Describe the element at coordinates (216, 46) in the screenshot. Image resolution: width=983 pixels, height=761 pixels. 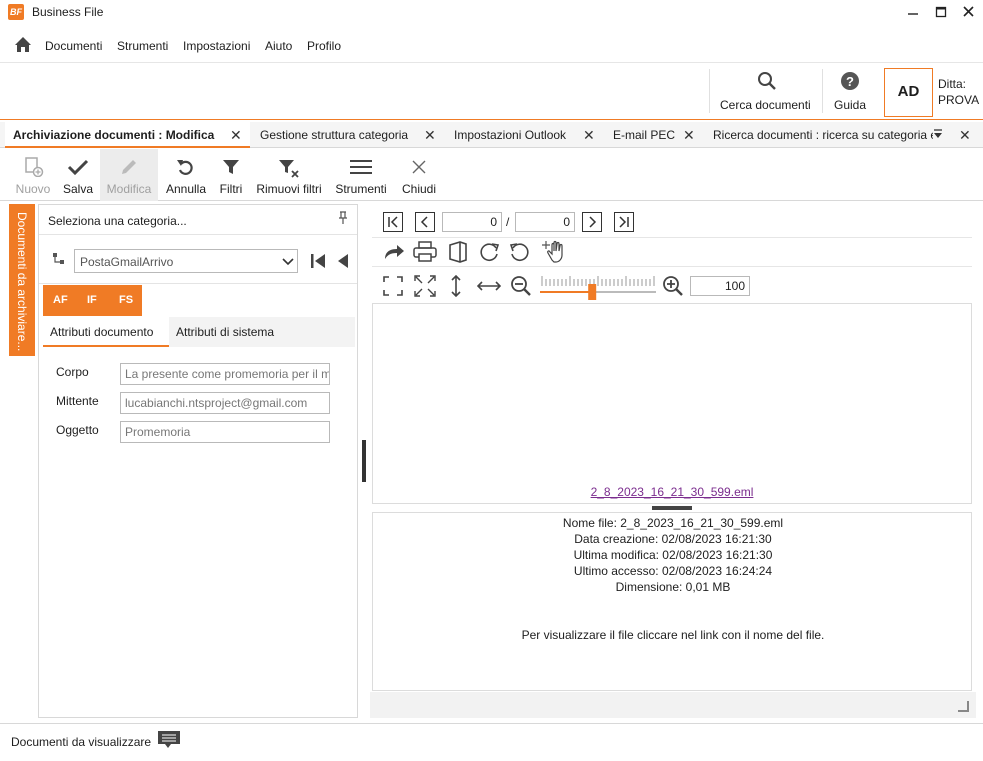
I see `menu-impostazioni: Impostazioni` at that location.